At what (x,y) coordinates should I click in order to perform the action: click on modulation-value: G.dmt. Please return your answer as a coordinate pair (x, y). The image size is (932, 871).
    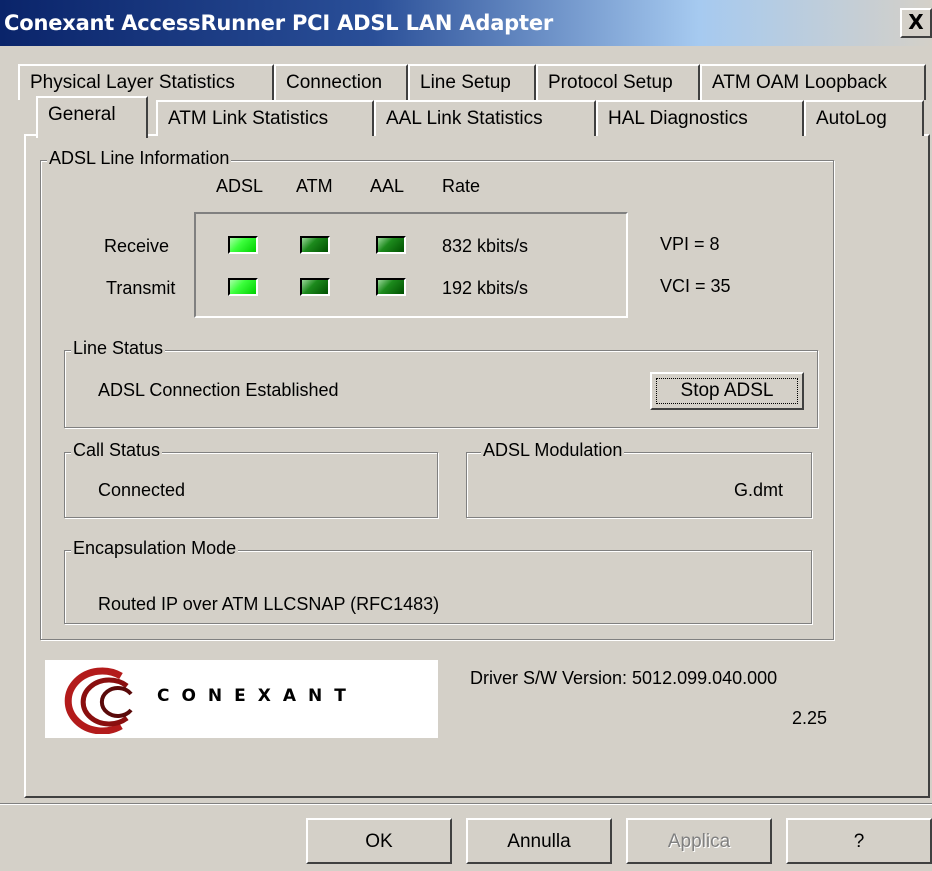
    Looking at the image, I should click on (759, 490).